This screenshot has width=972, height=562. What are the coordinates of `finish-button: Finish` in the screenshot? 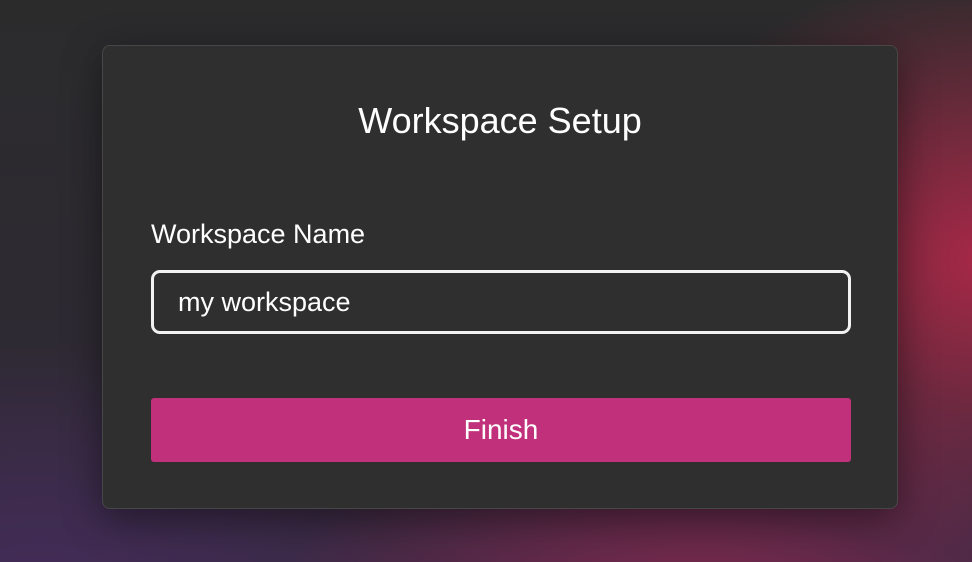 It's located at (501, 430).